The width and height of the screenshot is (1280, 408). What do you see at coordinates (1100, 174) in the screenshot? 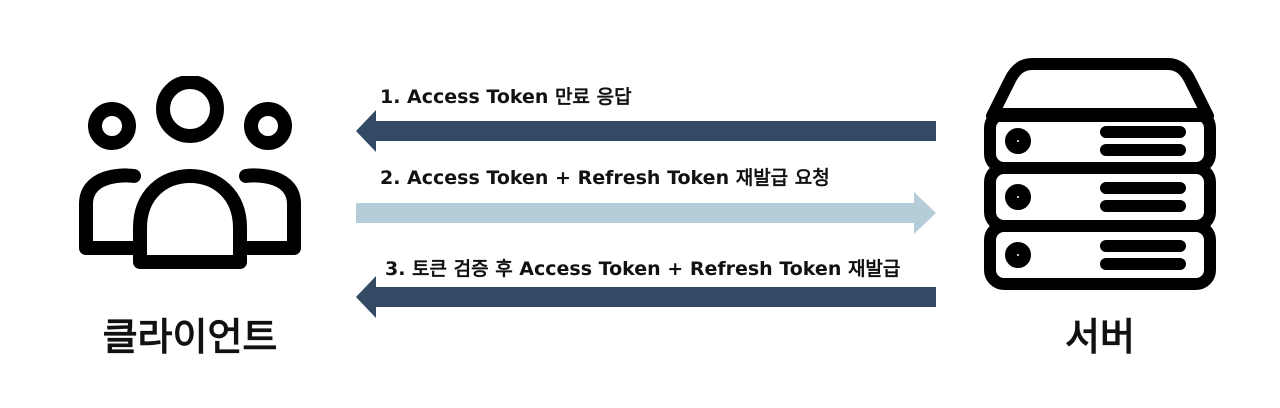
I see `server-rack-icon` at bounding box center [1100, 174].